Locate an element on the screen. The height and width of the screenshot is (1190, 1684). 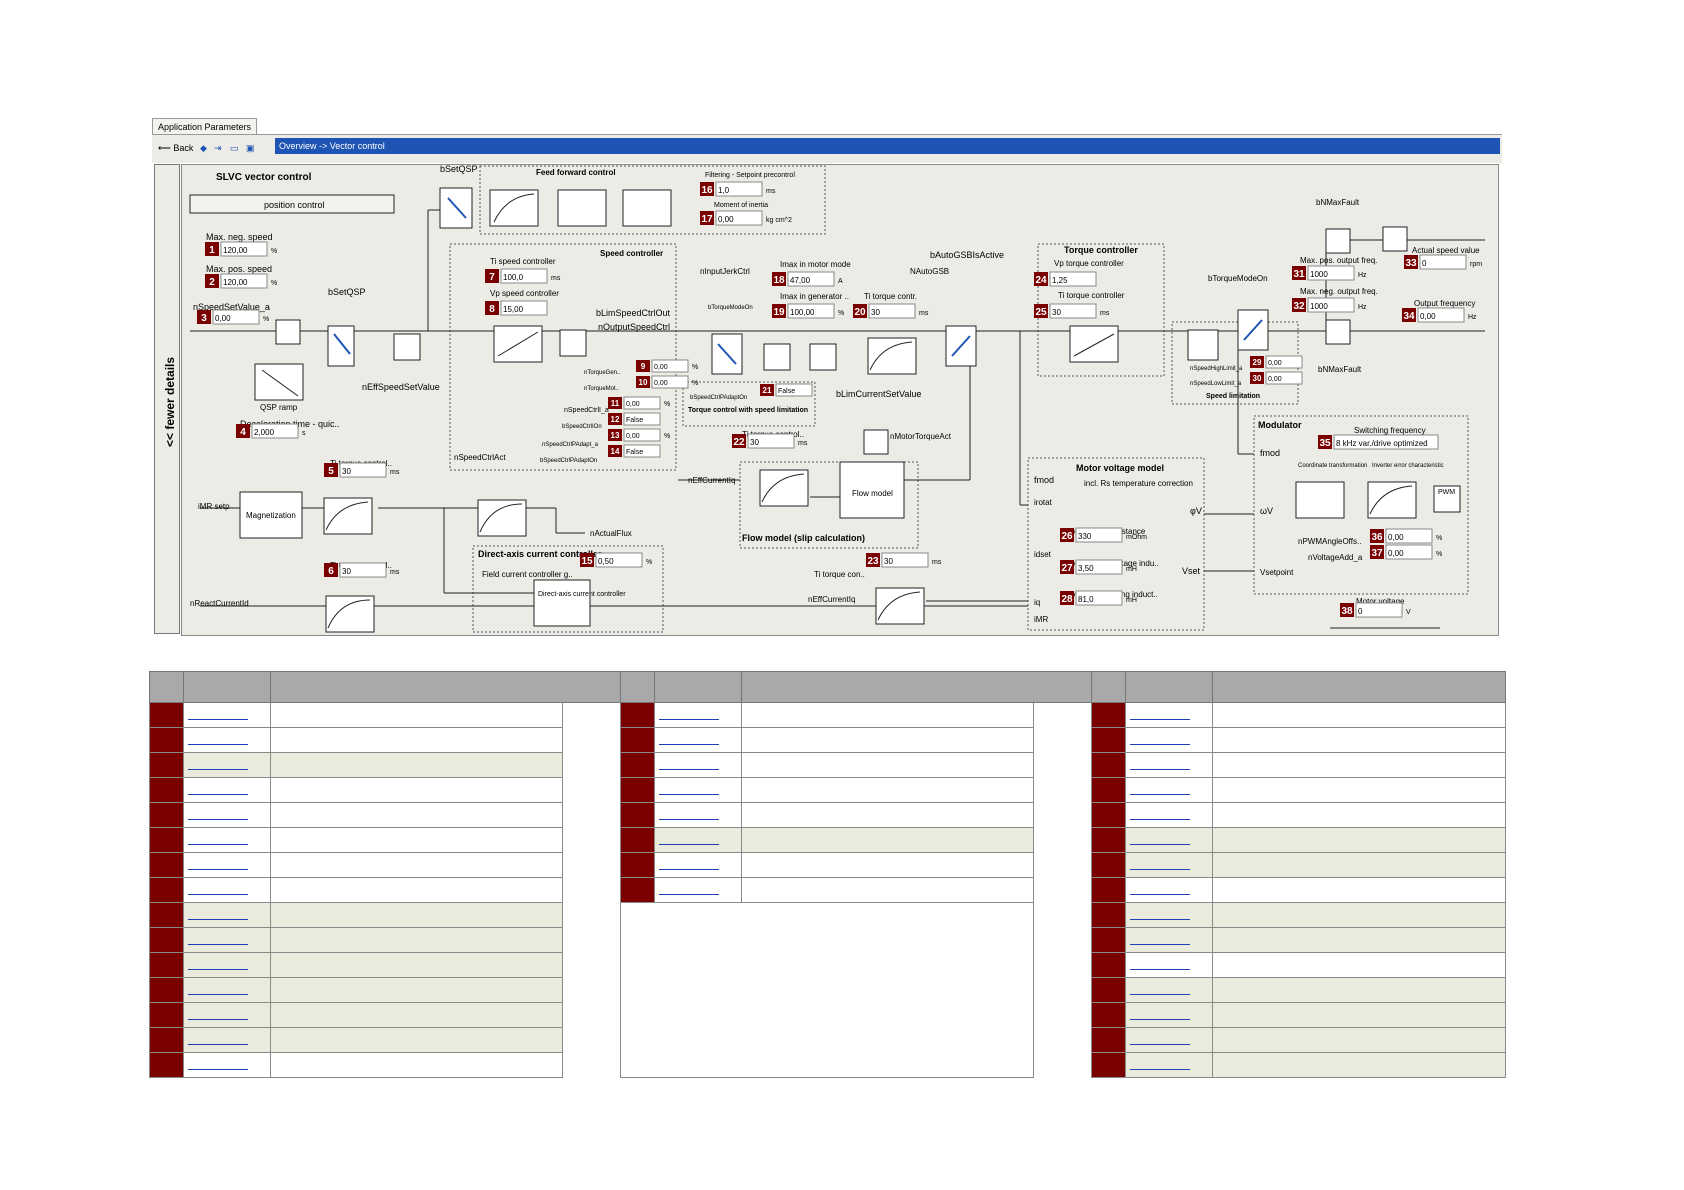
nvoltageadd-label: nVoltageAdd_a is located at coordinates (1335, 557).